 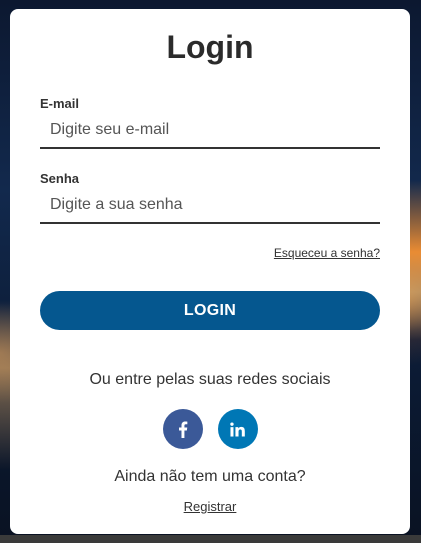 I want to click on background-light-glow, so click(x=5, y=385).